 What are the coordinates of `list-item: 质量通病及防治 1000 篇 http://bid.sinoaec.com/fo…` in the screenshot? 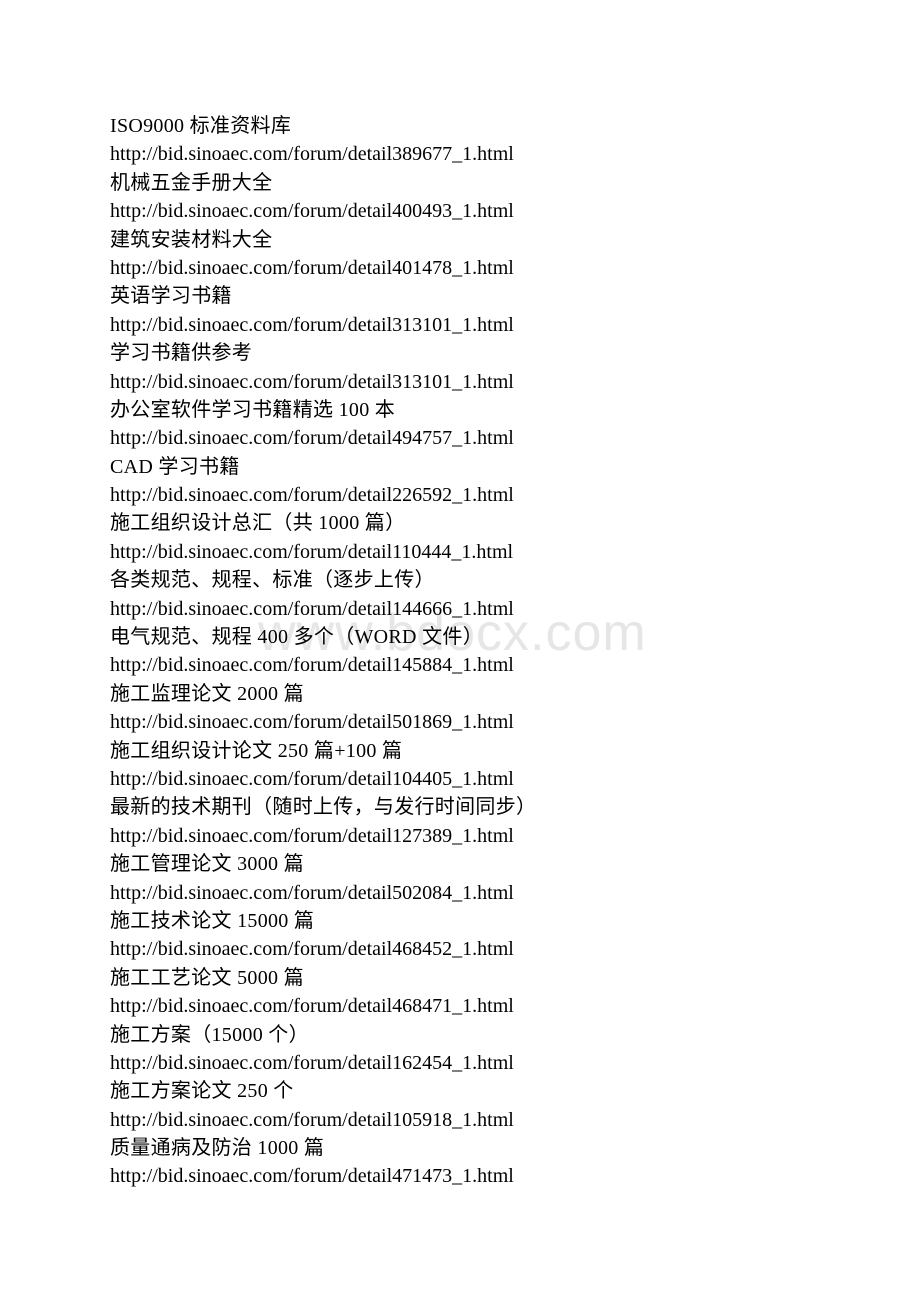 It's located at (323, 1162).